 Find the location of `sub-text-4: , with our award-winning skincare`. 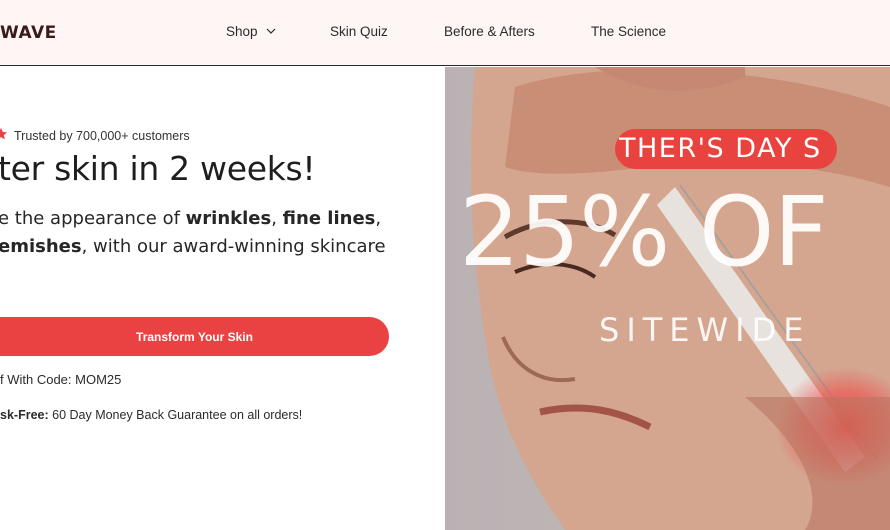

sub-text-4: , with our award-winning skincare is located at coordinates (233, 246).